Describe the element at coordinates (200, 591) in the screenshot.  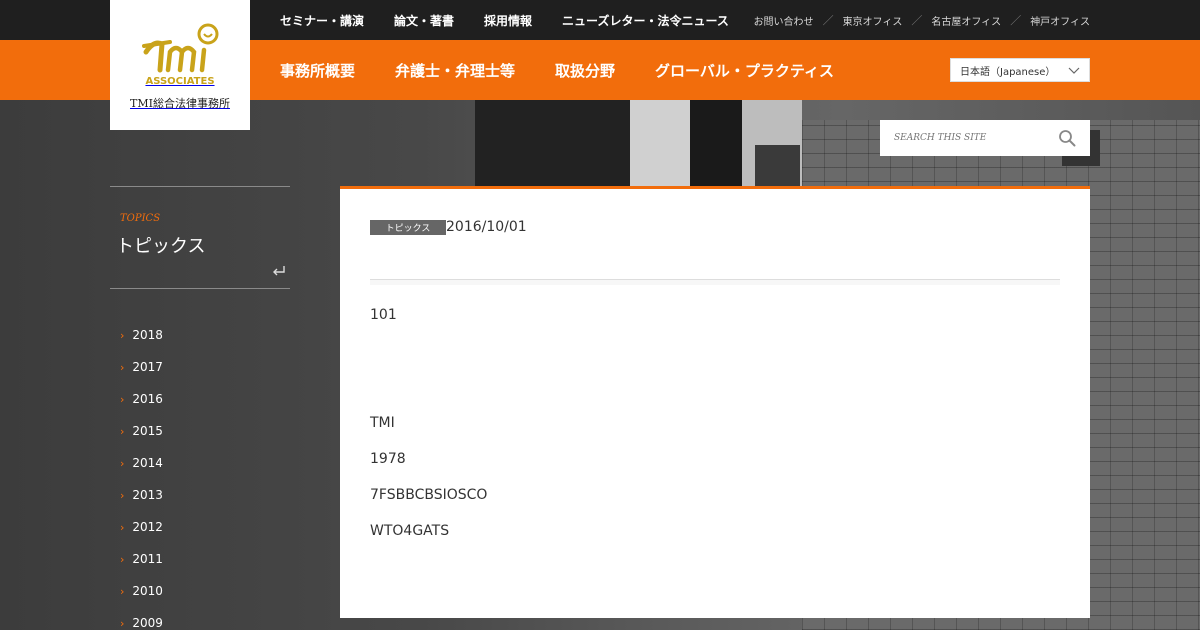
I see `year-item-2010: › 2010` at that location.